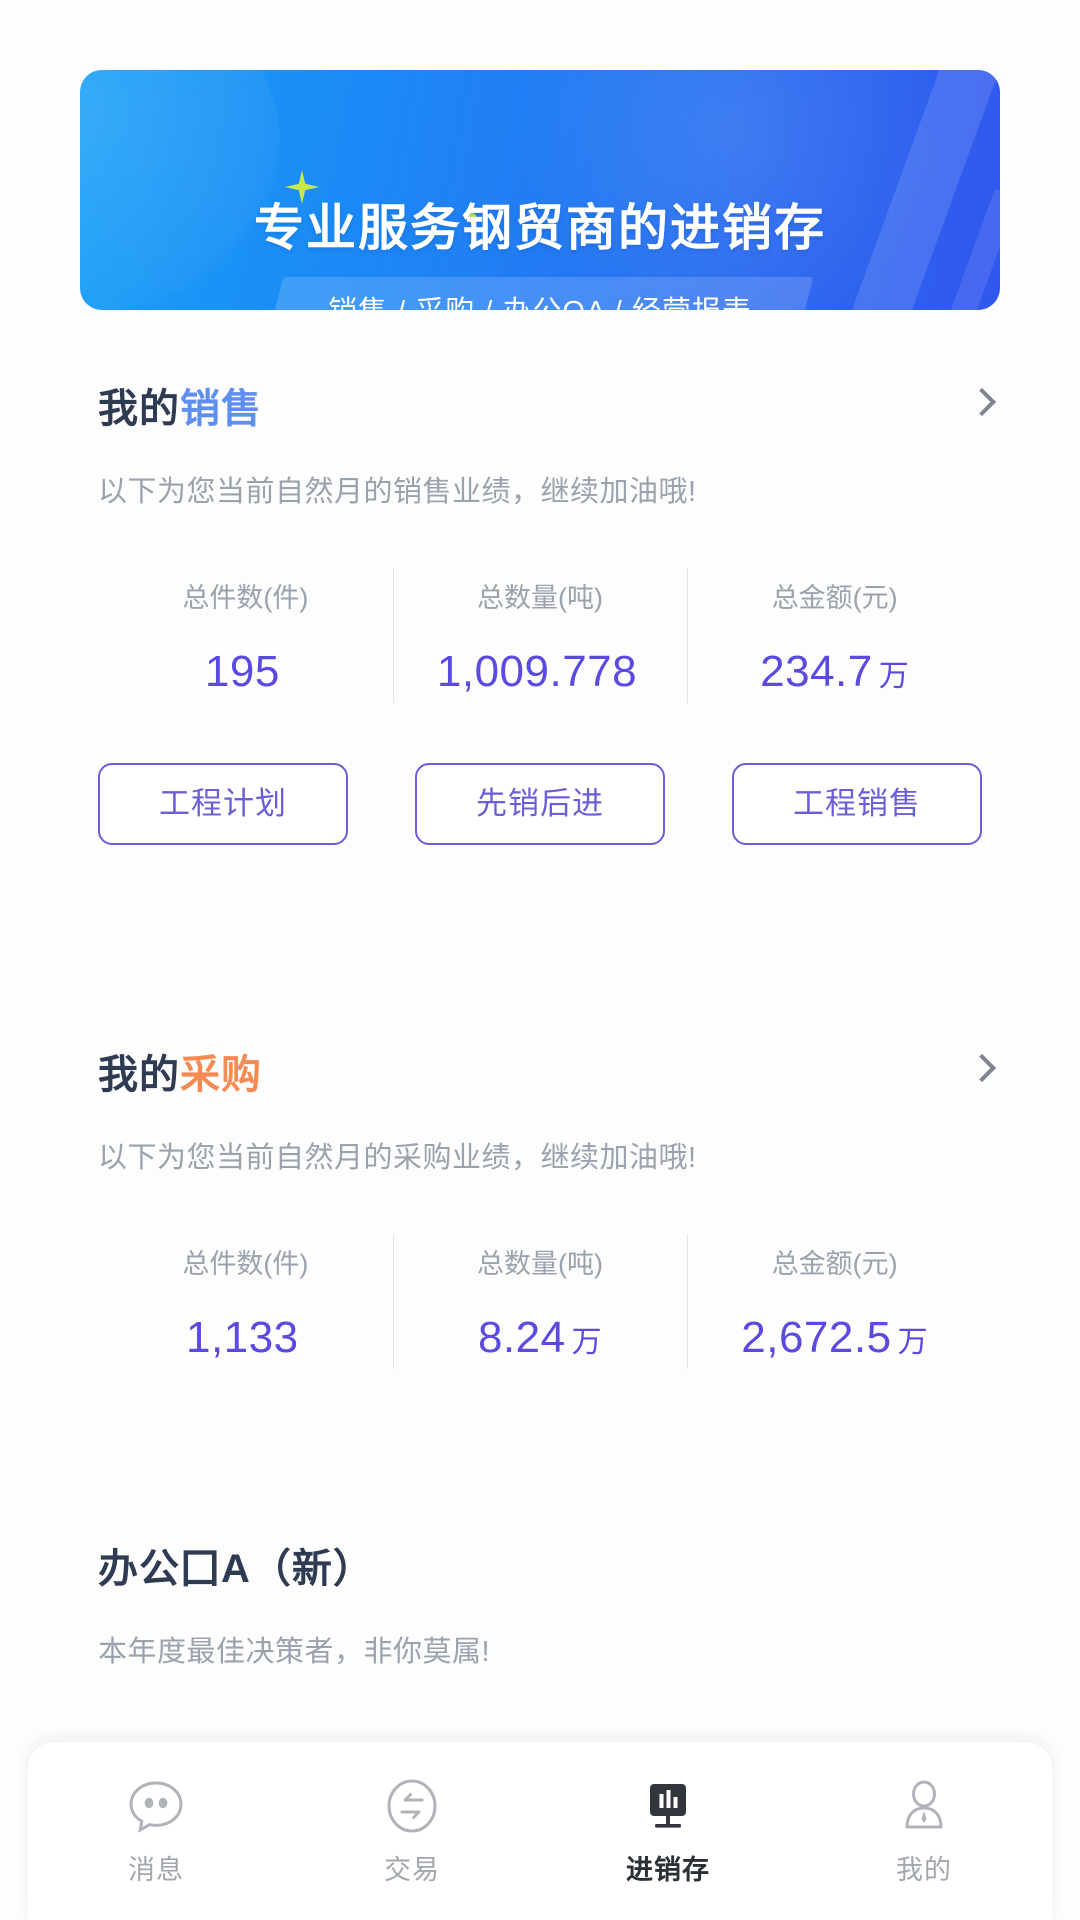 The height and width of the screenshot is (1920, 1080). I want to click on sales-description: 以下为您当前自然月的销售业绩，继续加油哦!, so click(397, 492).